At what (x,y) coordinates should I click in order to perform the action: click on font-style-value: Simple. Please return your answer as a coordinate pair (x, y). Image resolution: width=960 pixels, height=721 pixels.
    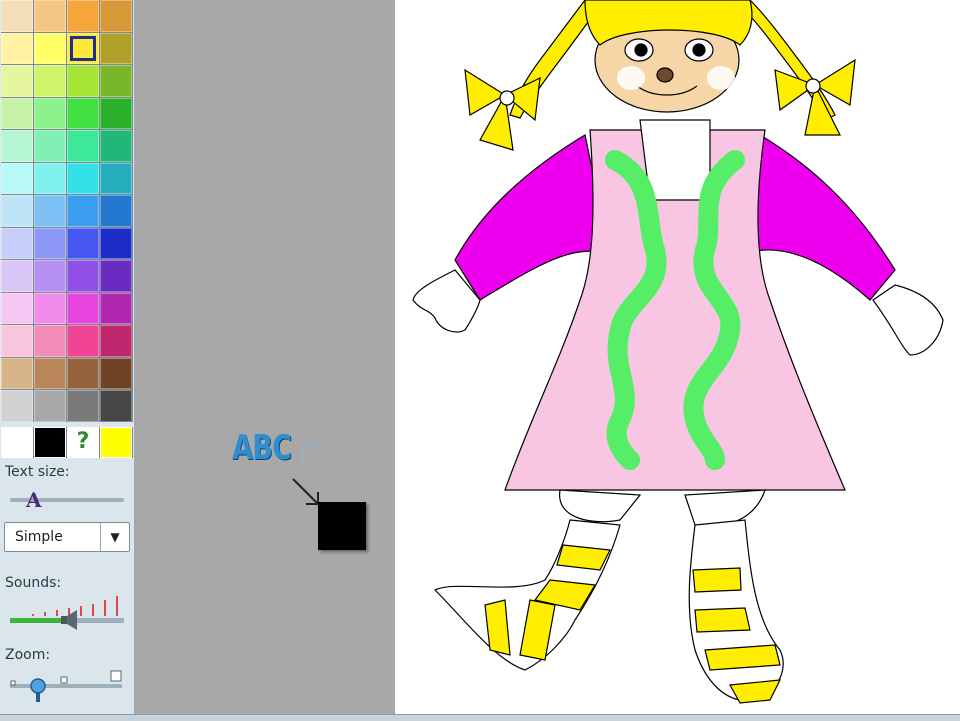
    Looking at the image, I should click on (39, 537).